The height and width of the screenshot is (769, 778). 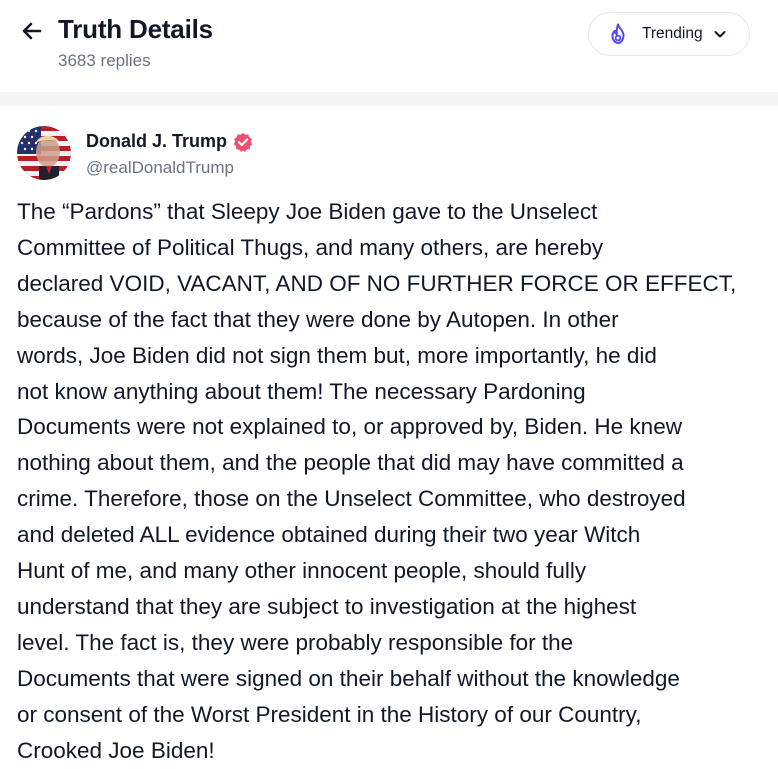 I want to click on sort-dropdown: Trending, so click(x=669, y=34).